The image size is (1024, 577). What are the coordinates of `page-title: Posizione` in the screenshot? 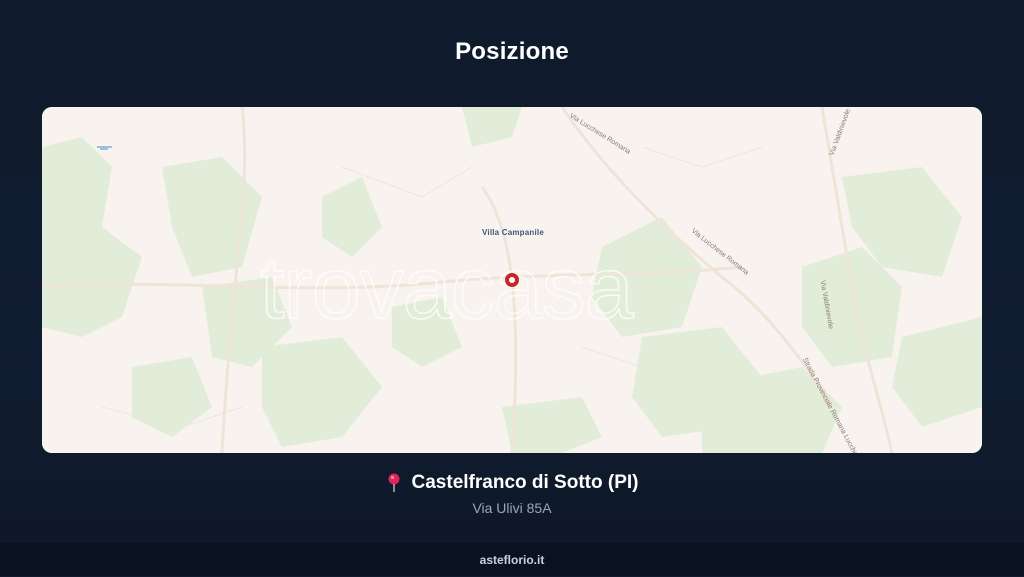 It's located at (512, 51).